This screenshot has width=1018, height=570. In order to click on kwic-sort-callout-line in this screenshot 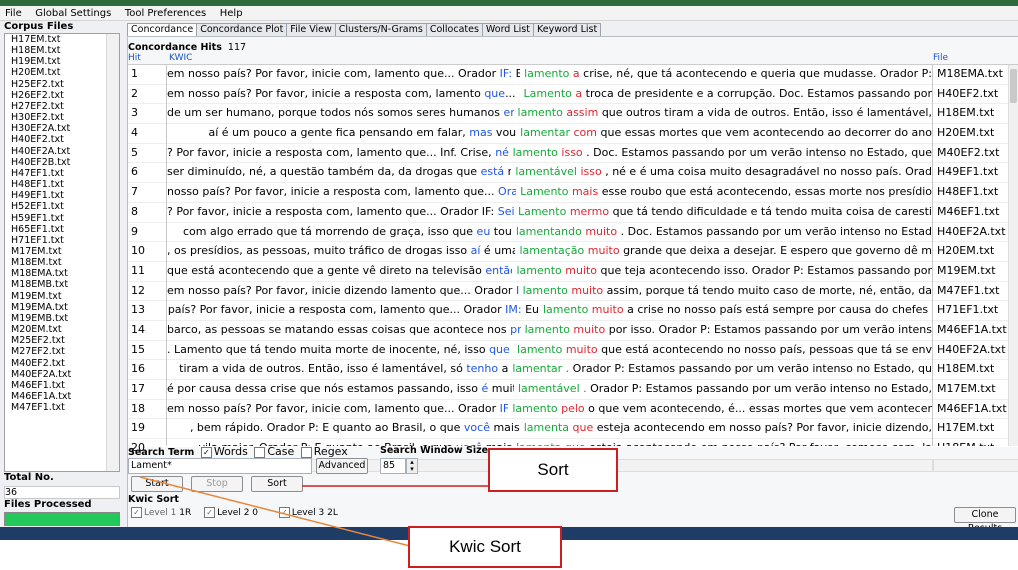, I will do `click(275, 511)`.